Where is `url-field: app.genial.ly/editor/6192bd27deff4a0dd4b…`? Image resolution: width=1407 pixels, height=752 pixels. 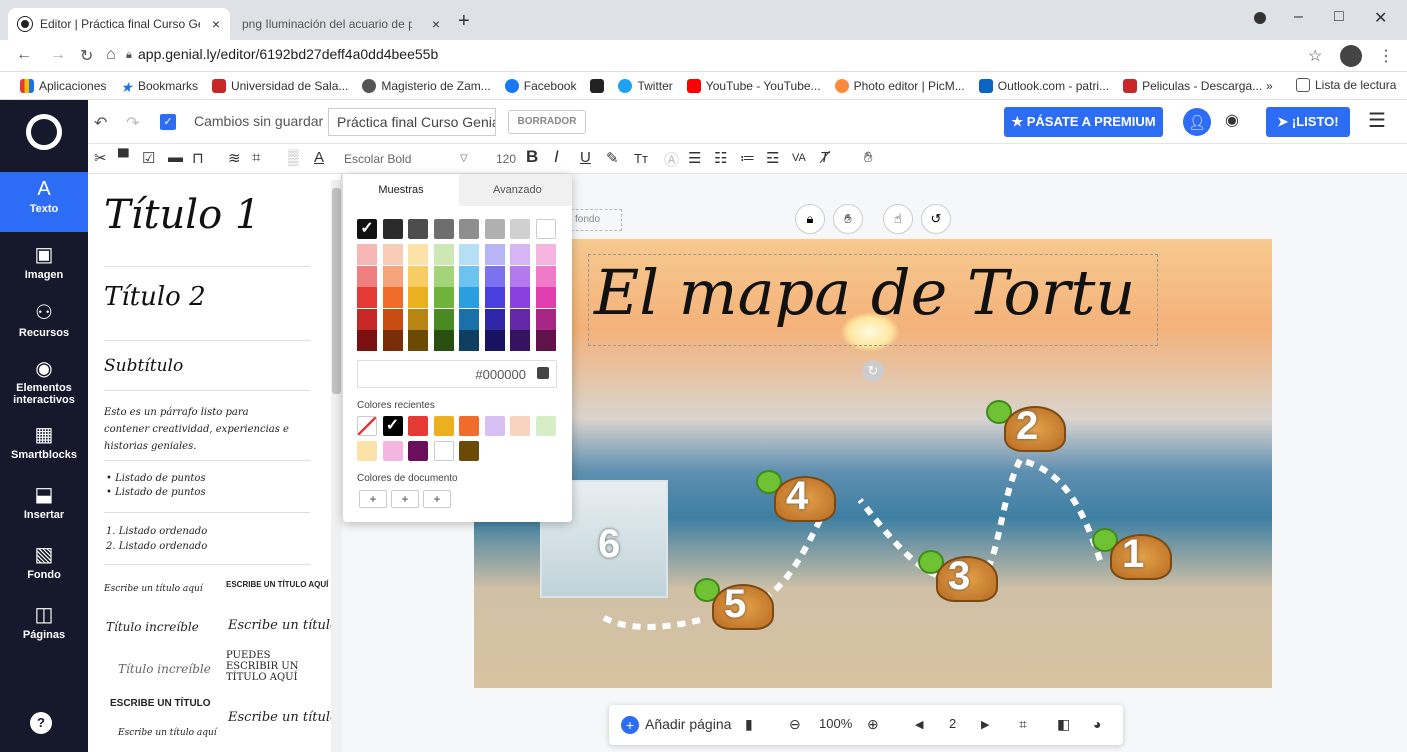 url-field: app.genial.ly/editor/6192bd27deff4a0dd4b… is located at coordinates (288, 54).